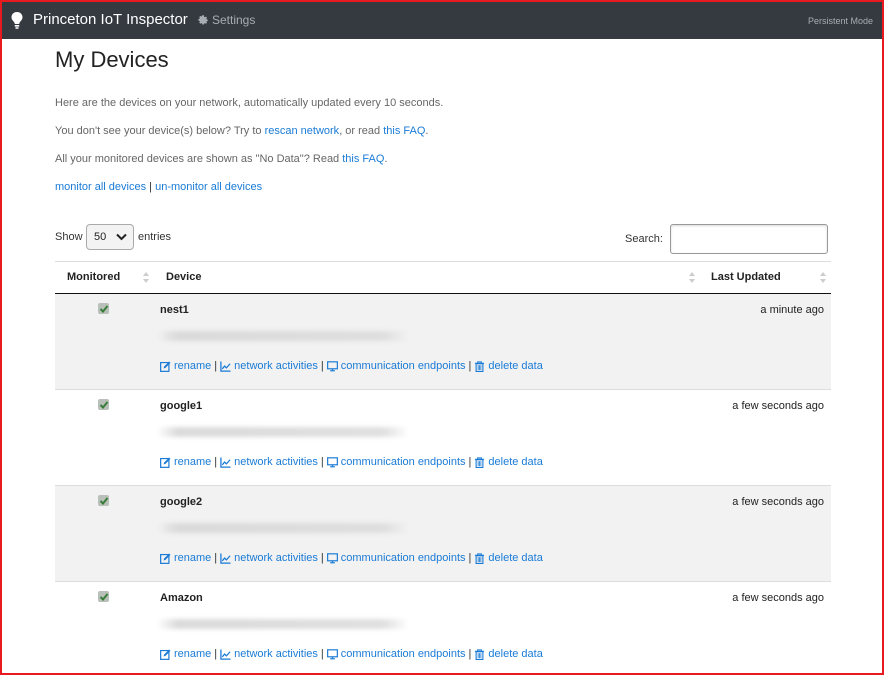 The image size is (884, 675). Describe the element at coordinates (174, 310) in the screenshot. I see `device-name: nest1` at that location.